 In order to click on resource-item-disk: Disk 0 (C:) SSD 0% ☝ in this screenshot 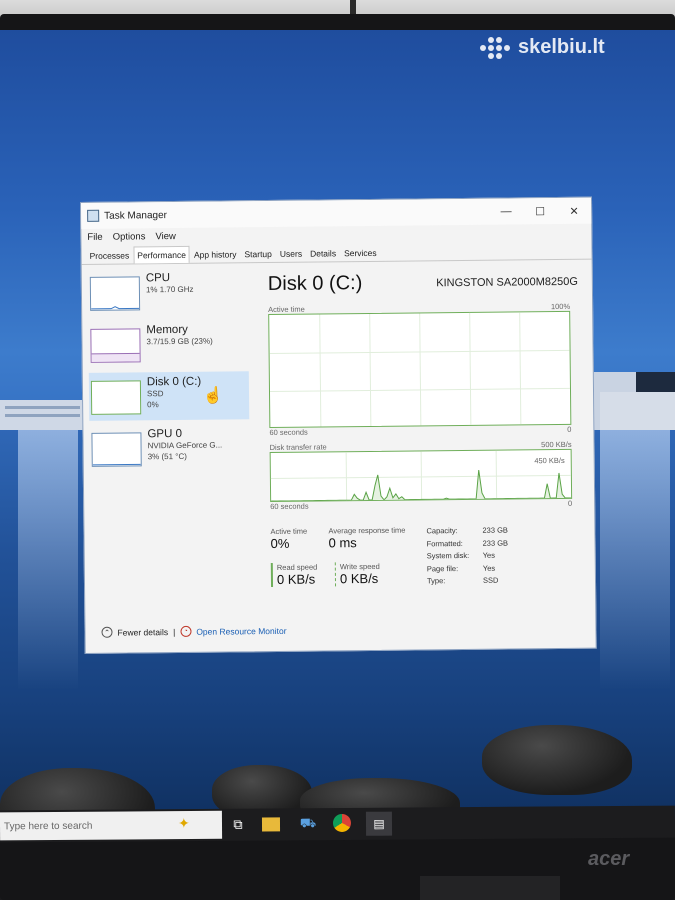, I will do `click(169, 396)`.